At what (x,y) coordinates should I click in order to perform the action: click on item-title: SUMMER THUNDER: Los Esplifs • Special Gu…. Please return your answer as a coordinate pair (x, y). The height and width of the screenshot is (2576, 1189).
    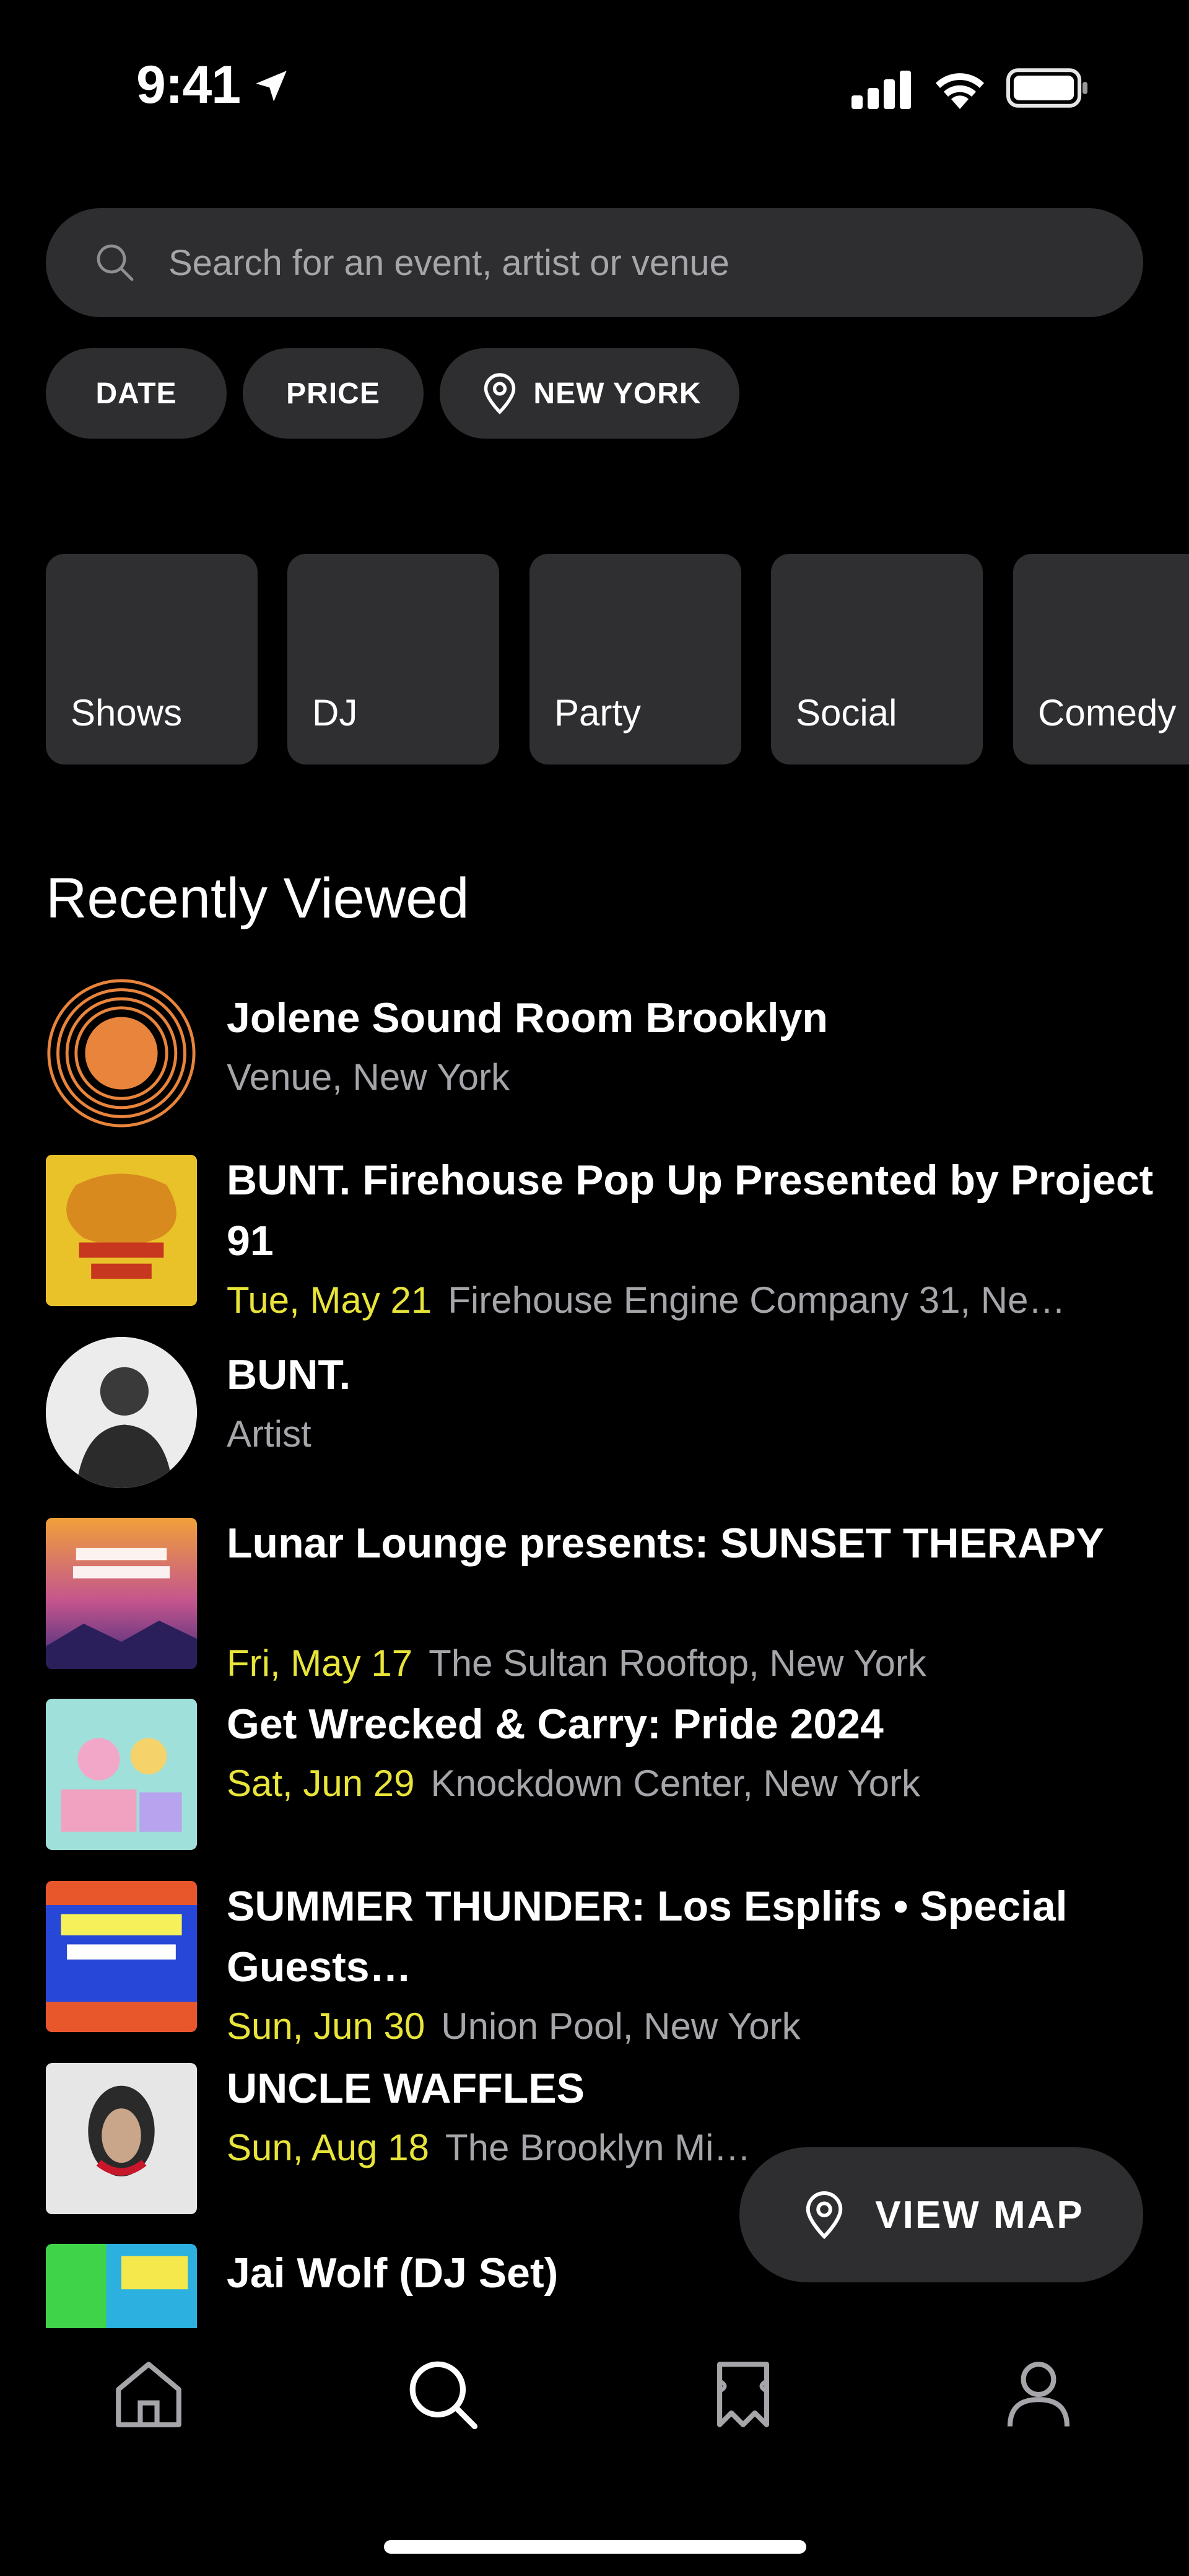
    Looking at the image, I should click on (647, 1937).